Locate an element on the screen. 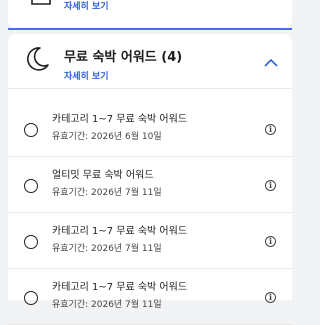  section-title: 무료 숙박 어워드 (4) is located at coordinates (123, 57).